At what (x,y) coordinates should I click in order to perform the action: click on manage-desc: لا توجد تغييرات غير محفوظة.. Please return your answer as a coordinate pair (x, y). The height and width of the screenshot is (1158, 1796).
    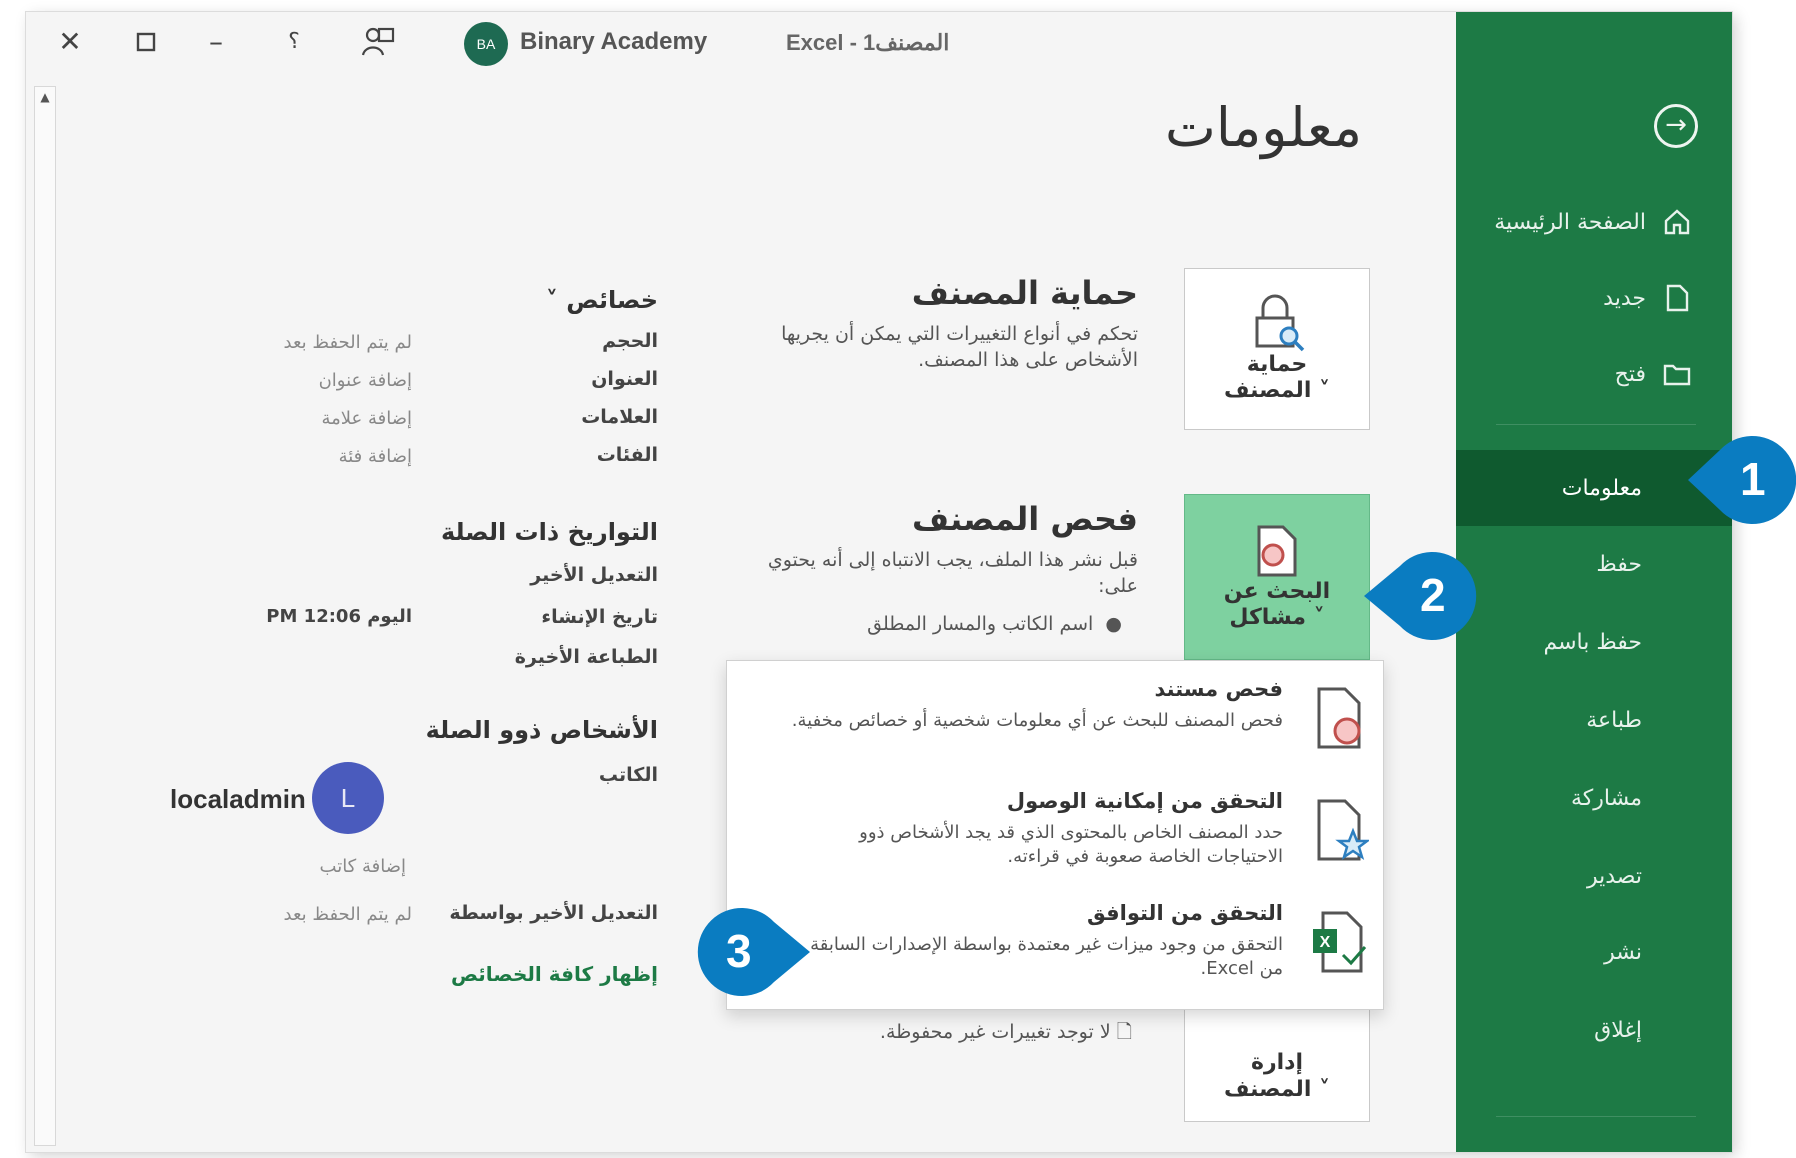
    Looking at the image, I should click on (995, 1032).